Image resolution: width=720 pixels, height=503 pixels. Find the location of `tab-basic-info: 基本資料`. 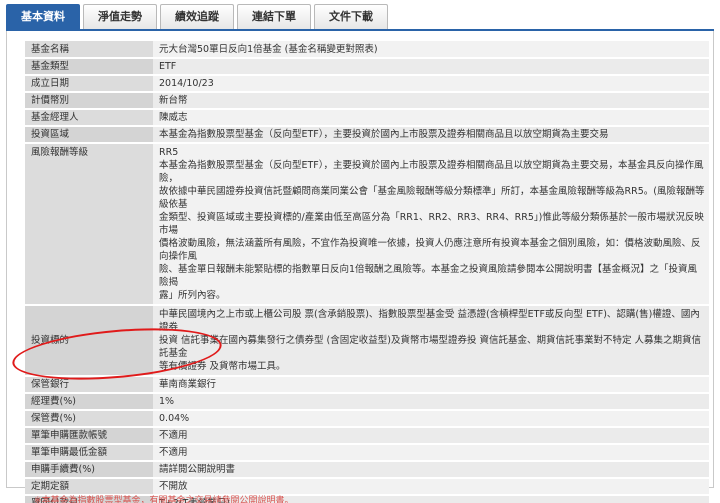

tab-basic-info: 基本資料 is located at coordinates (43, 17).